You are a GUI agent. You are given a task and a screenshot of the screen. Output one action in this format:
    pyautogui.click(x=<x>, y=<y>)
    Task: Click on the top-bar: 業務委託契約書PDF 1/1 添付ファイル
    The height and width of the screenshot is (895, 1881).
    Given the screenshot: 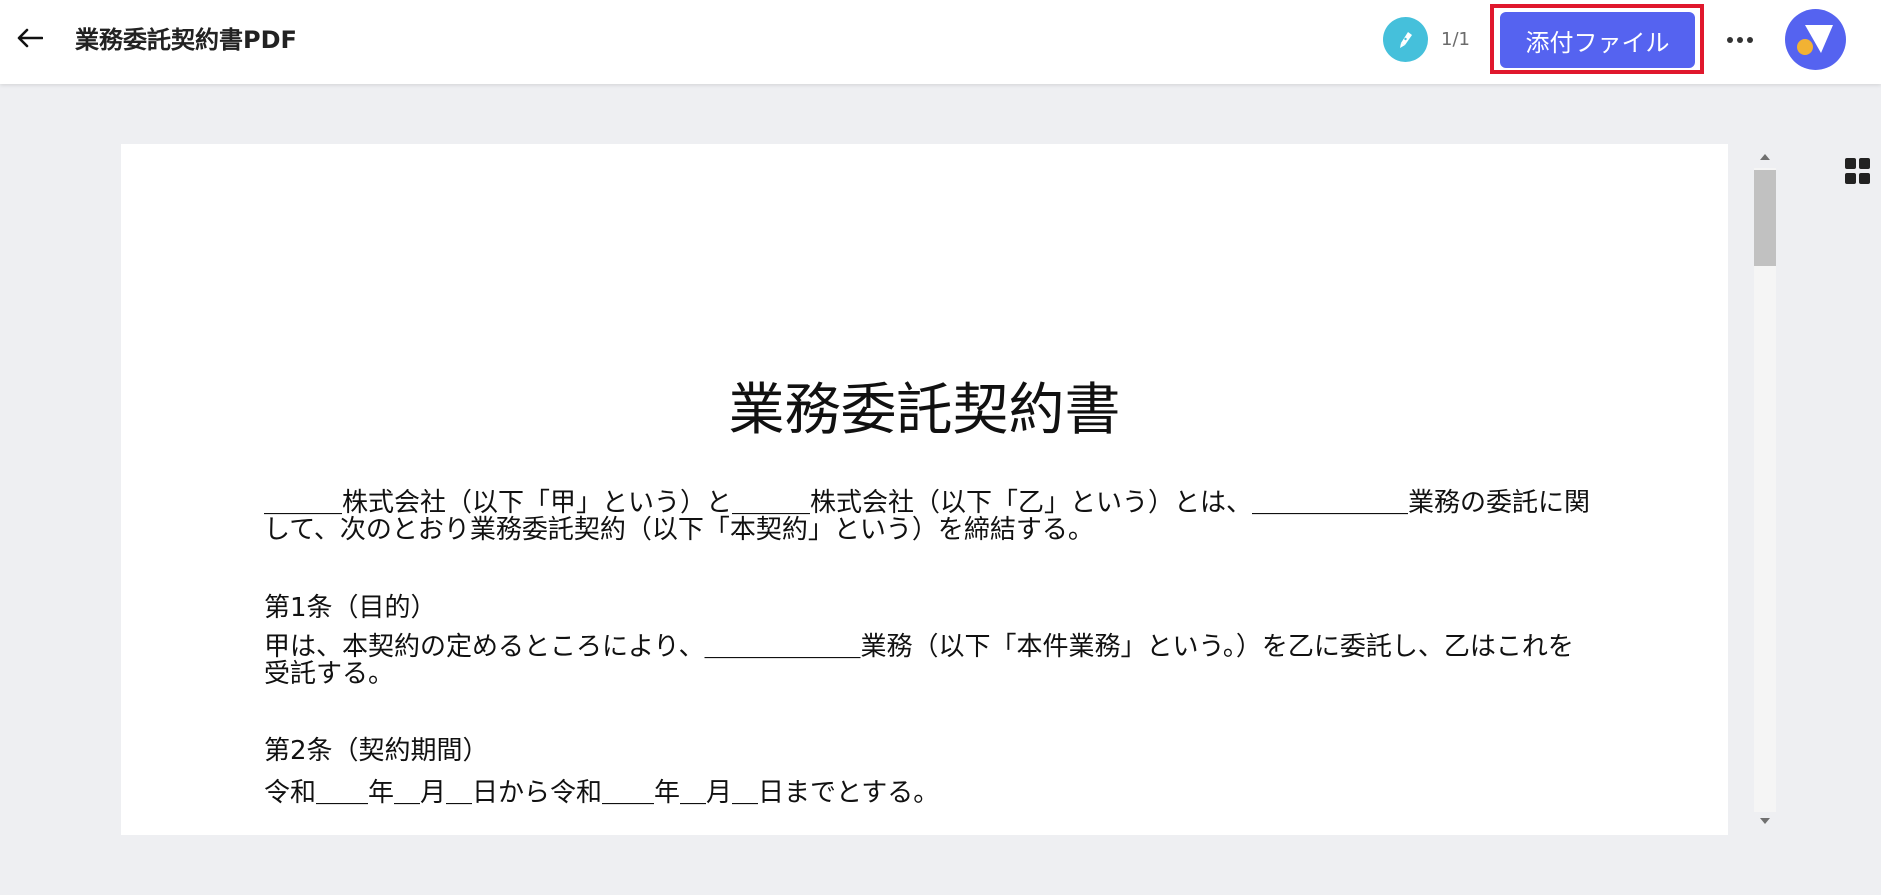 What is the action you would take?
    pyautogui.click(x=940, y=42)
    